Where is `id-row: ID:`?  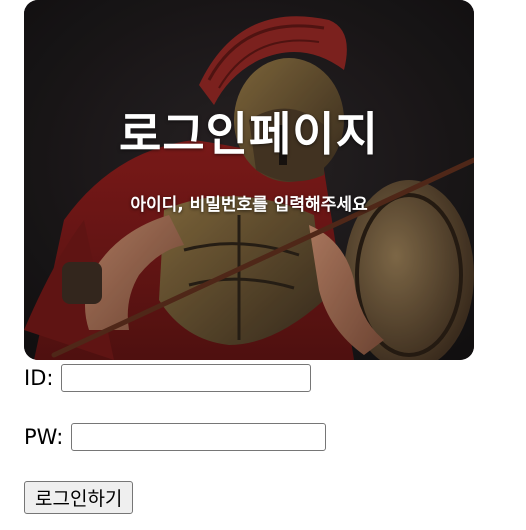
id-row: ID: is located at coordinates (168, 378).